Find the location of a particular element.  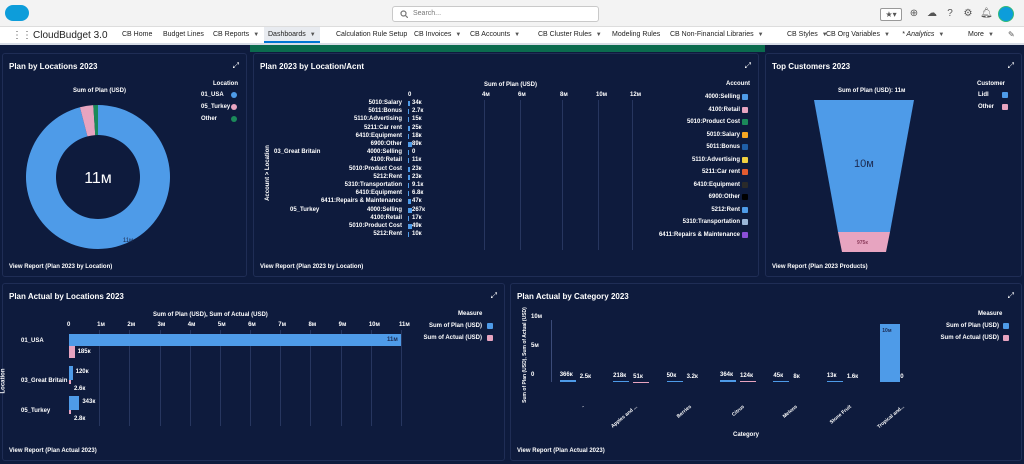

donut-chart: 11м 11м is located at coordinates (98, 177).